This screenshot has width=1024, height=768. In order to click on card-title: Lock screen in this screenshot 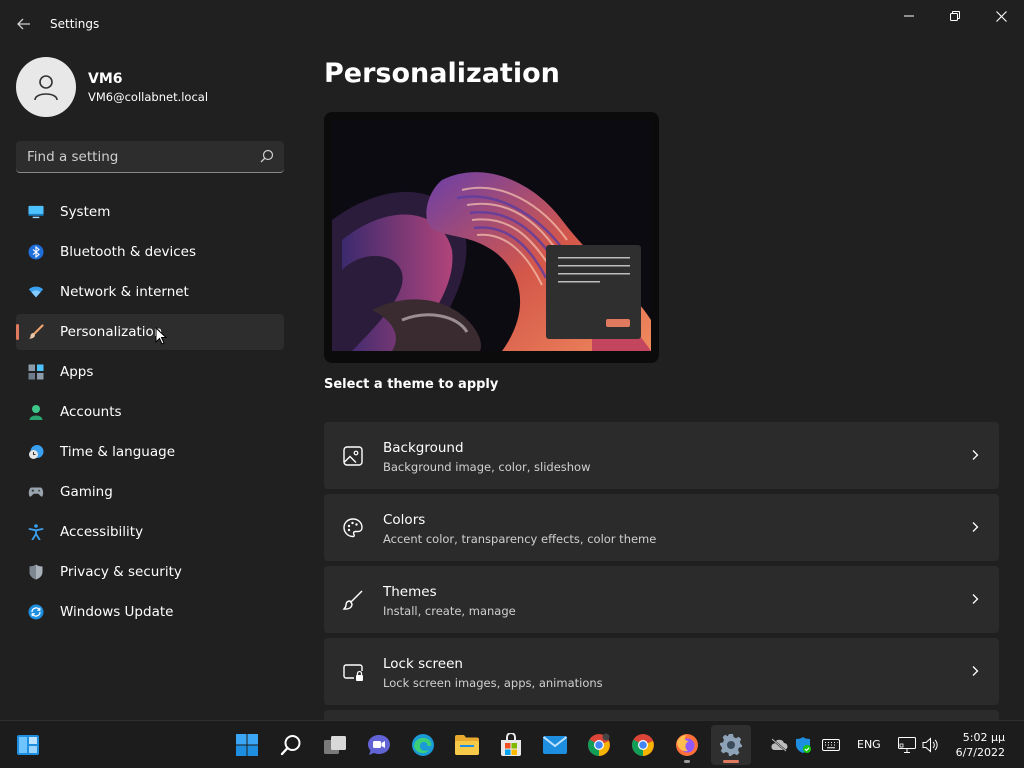, I will do `click(423, 664)`.